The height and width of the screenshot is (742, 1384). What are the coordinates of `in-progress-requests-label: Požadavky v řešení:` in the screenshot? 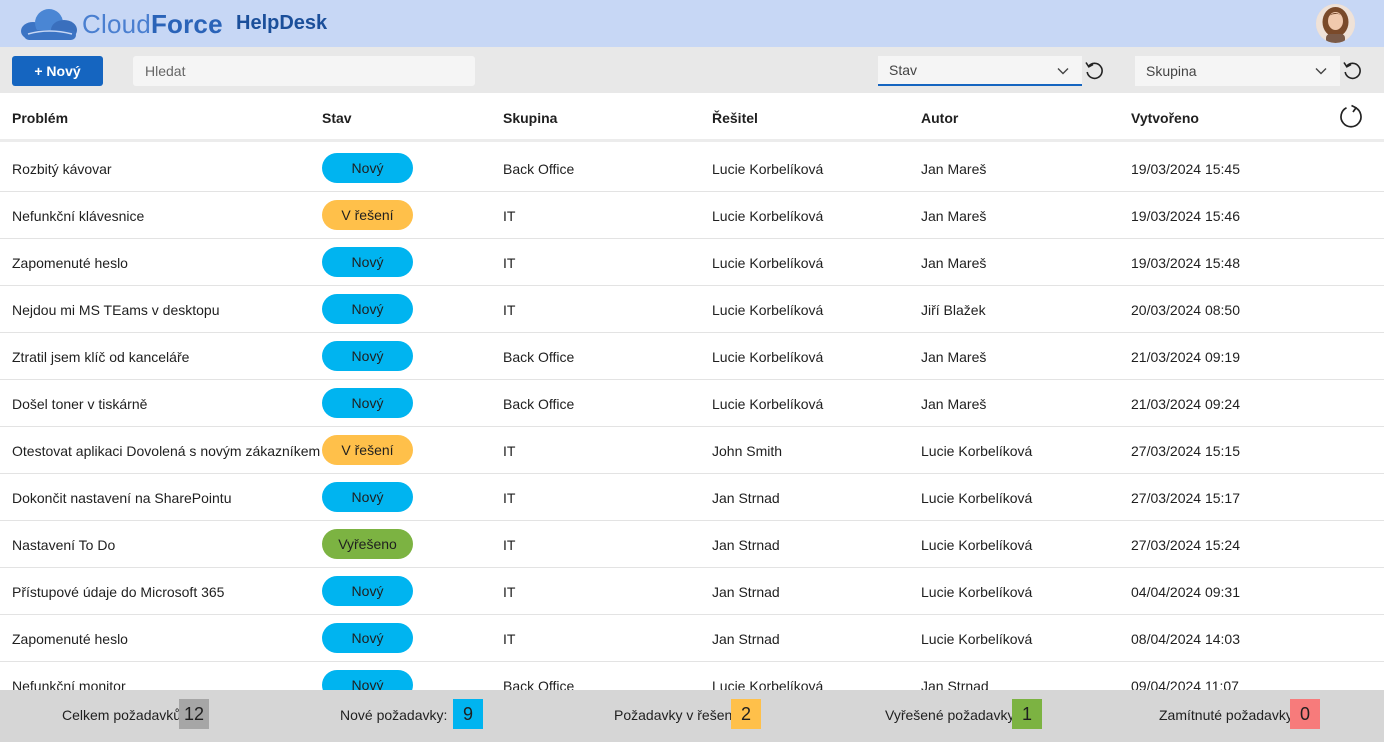 It's located at (677, 715).